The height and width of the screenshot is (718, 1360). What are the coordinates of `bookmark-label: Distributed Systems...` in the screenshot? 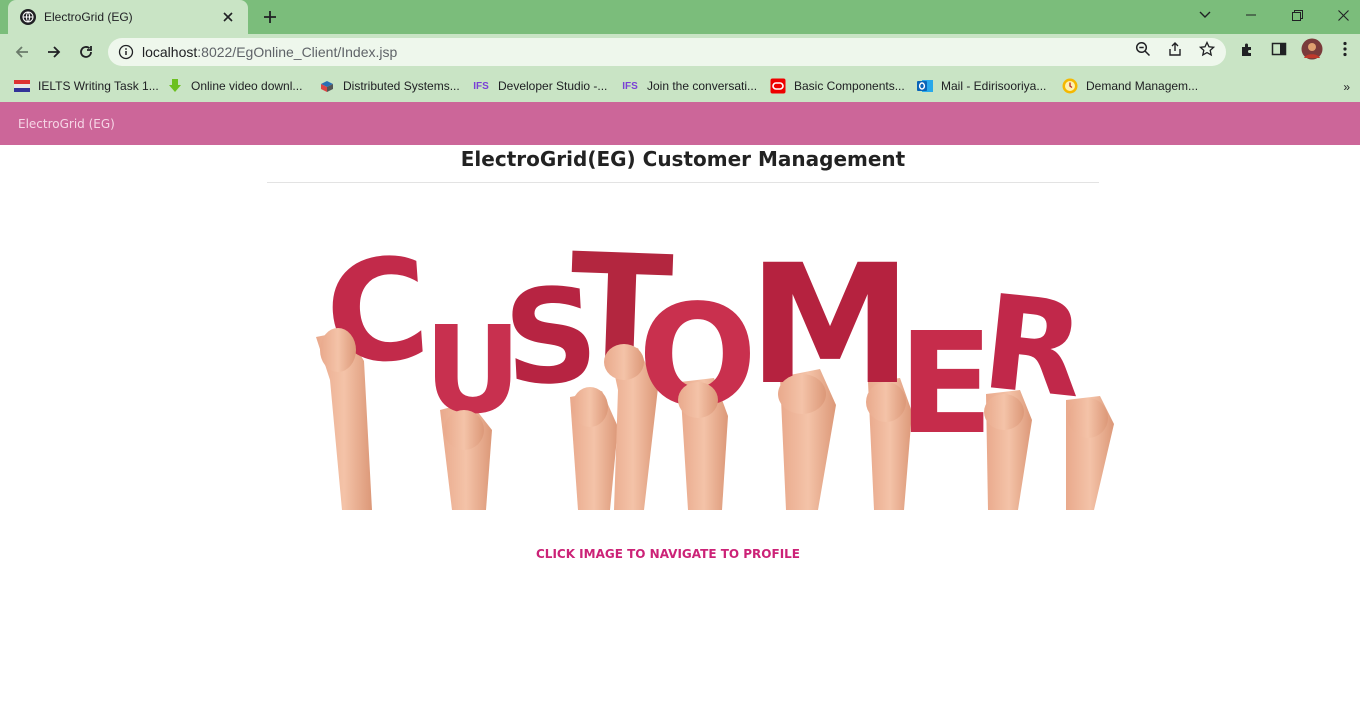 It's located at (401, 86).